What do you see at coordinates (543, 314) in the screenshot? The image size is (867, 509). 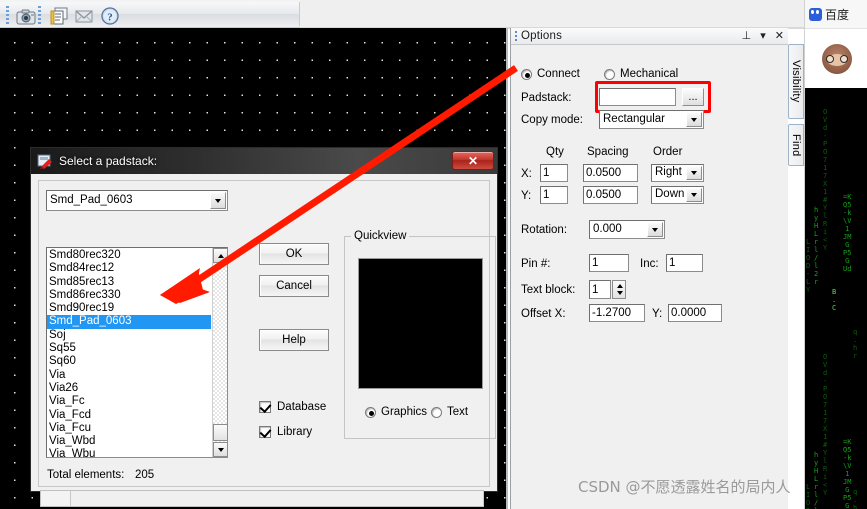 I see `offset-x-label: Offset X:` at bounding box center [543, 314].